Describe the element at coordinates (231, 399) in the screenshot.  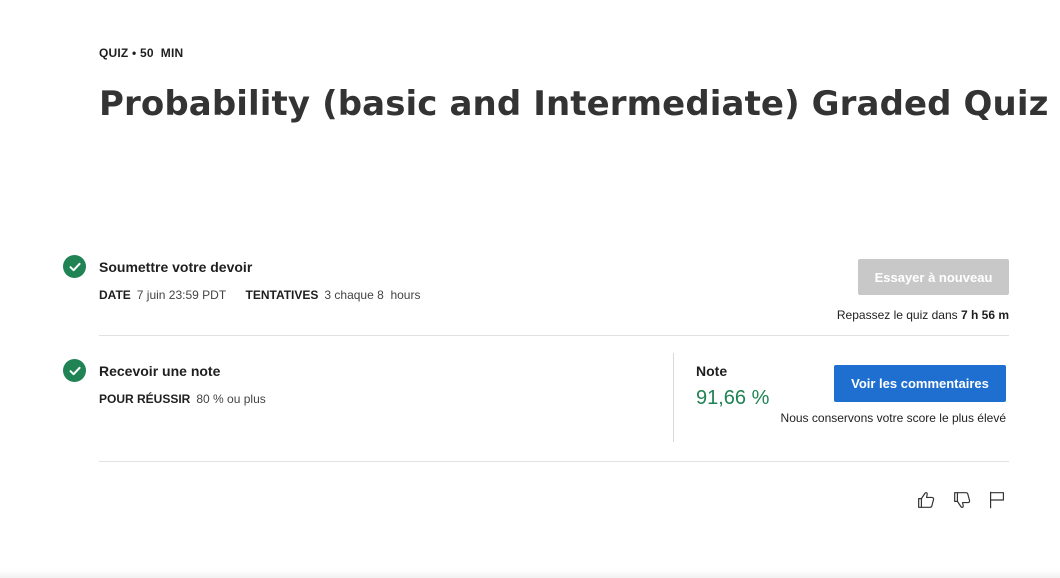
I see `pass-threshold-value: 80 % ou plus` at that location.